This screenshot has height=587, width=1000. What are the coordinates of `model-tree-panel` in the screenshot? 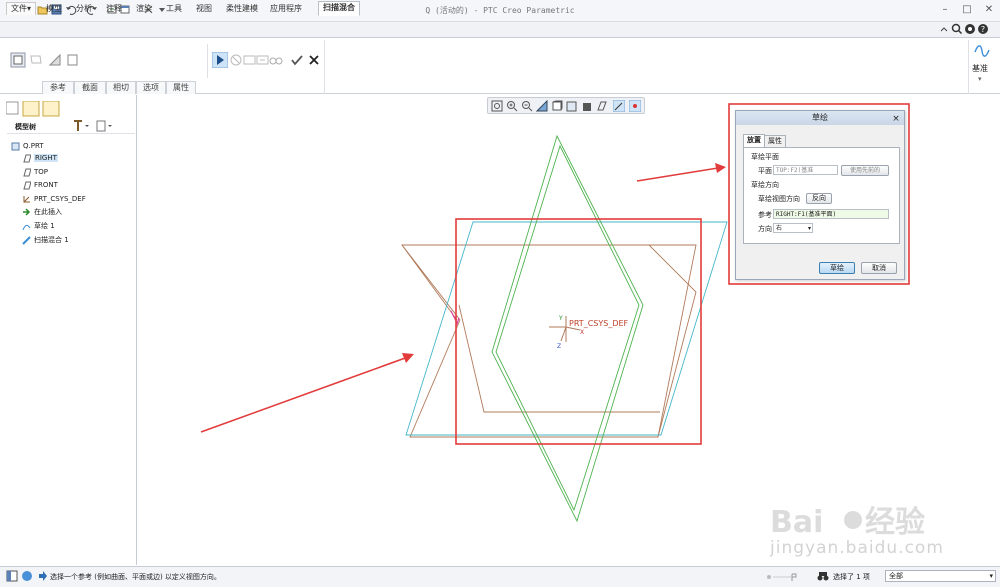 It's located at (68, 330).